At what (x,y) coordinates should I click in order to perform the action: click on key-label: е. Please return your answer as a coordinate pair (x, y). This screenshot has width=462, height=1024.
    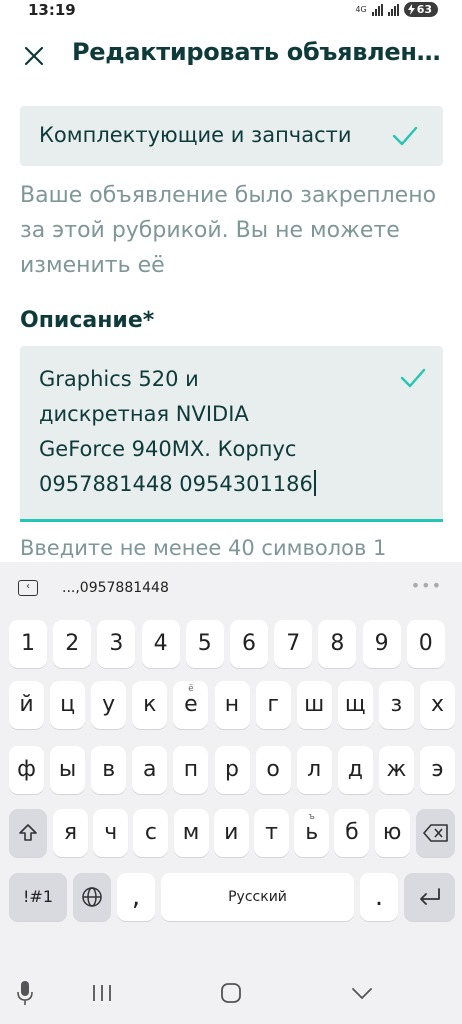
    Looking at the image, I should click on (191, 704).